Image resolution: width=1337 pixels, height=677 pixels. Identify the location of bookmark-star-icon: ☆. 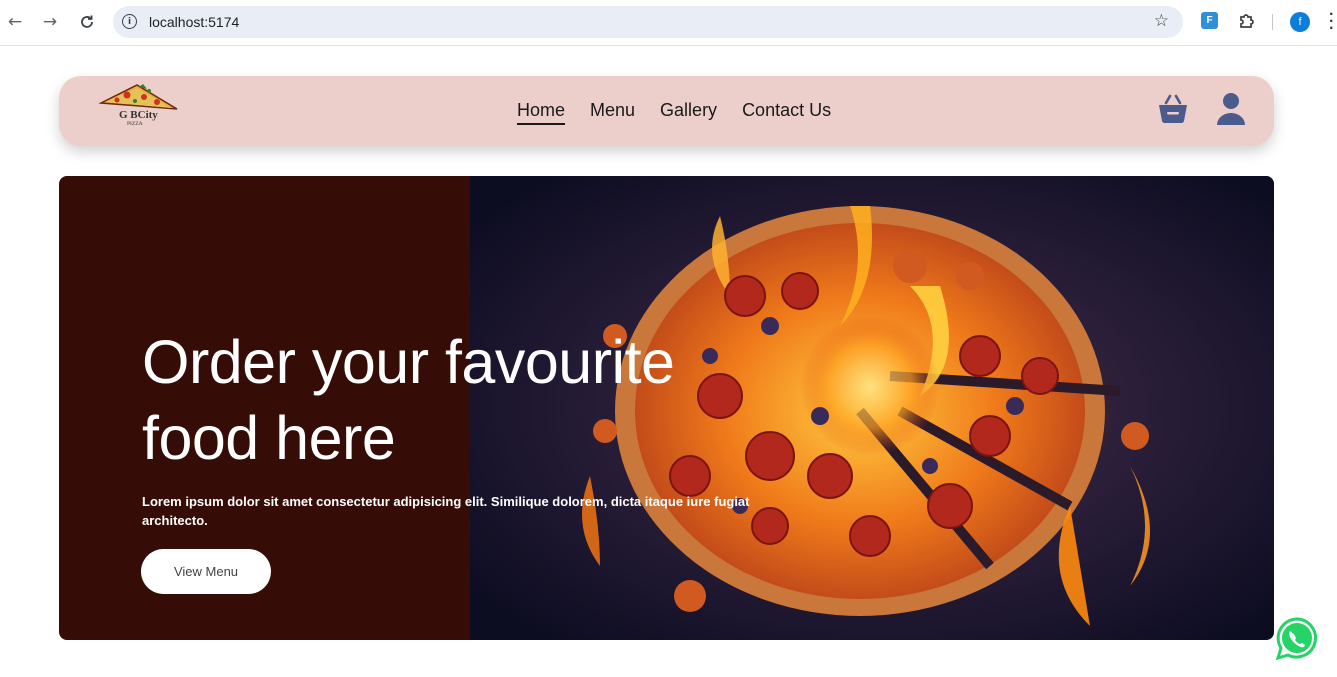
(1161, 21).